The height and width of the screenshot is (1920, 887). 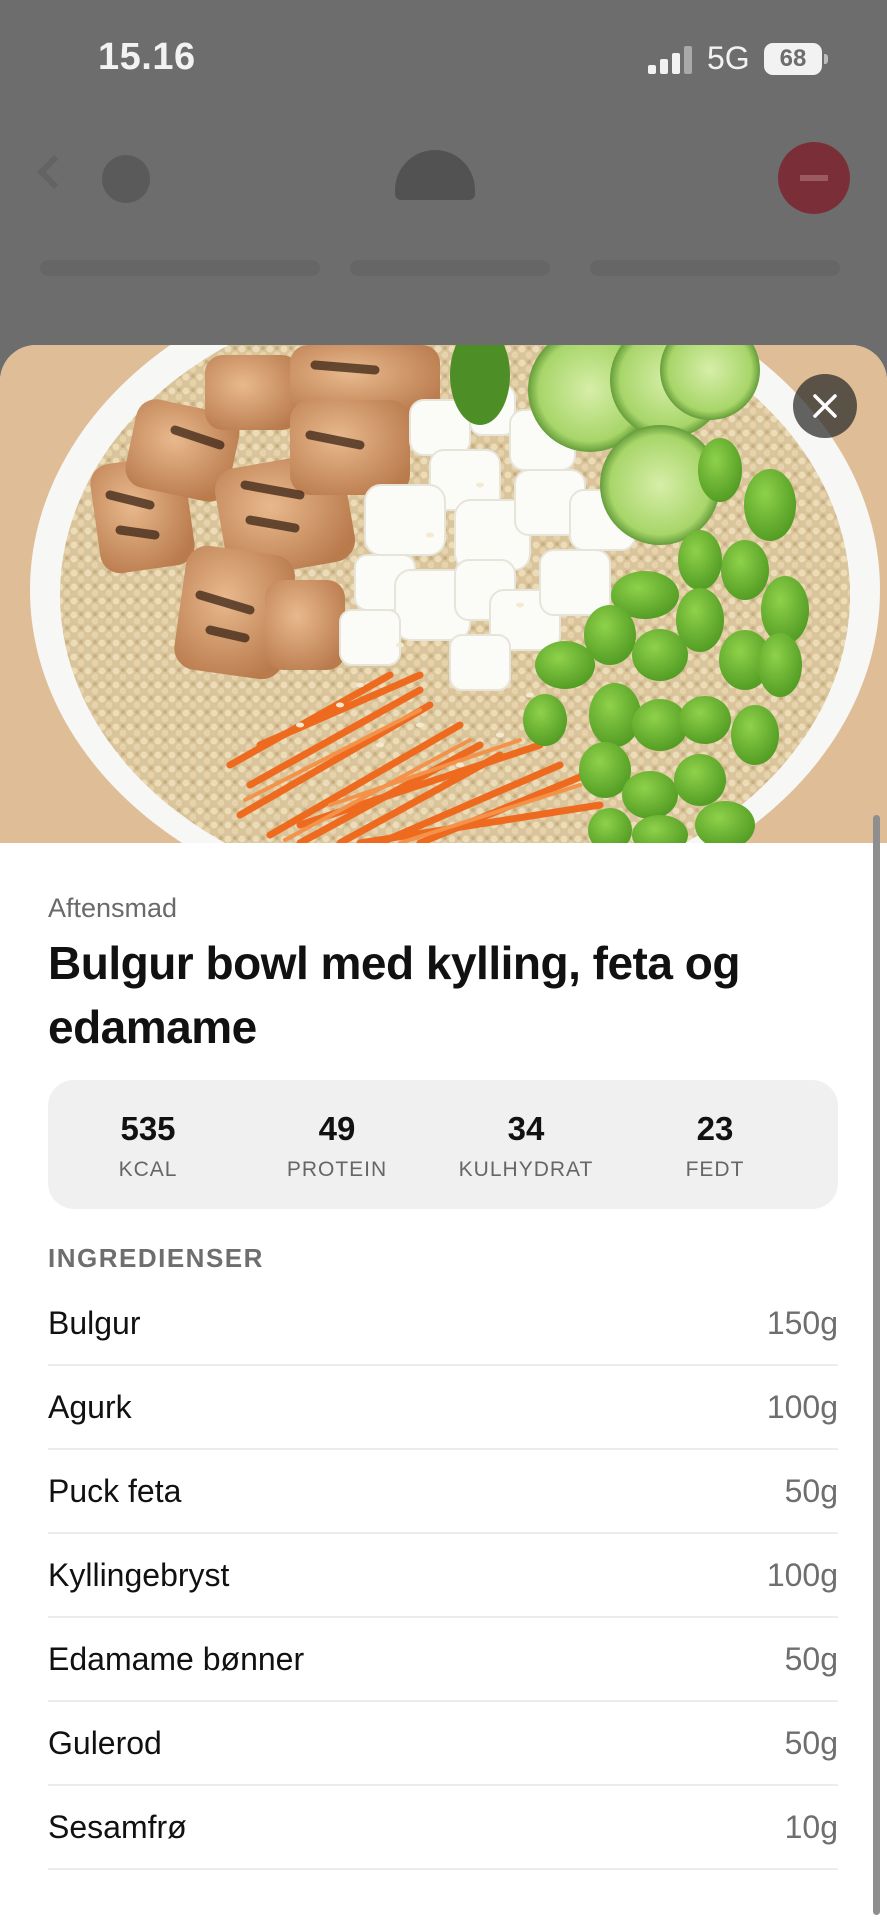 I want to click on ingredient-row: Kyllingebryst 100g, so click(x=443, y=1576).